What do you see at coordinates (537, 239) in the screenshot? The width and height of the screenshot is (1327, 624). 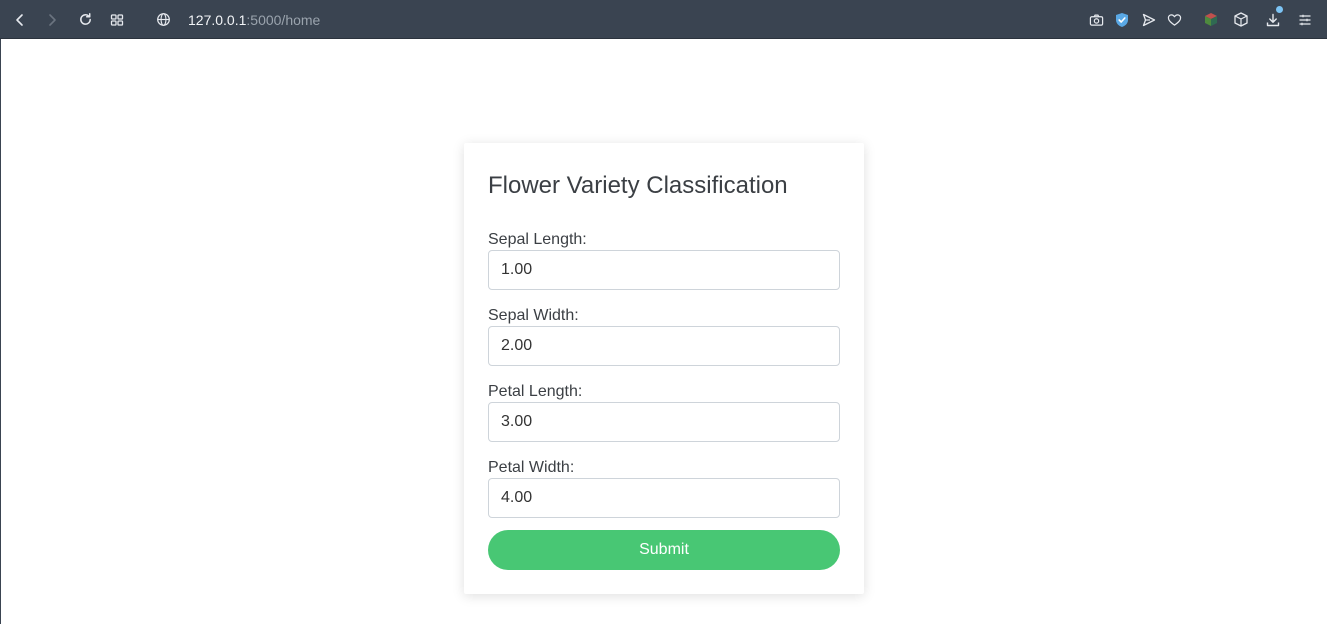 I see `sepal-length-label: Sepal Length:` at bounding box center [537, 239].